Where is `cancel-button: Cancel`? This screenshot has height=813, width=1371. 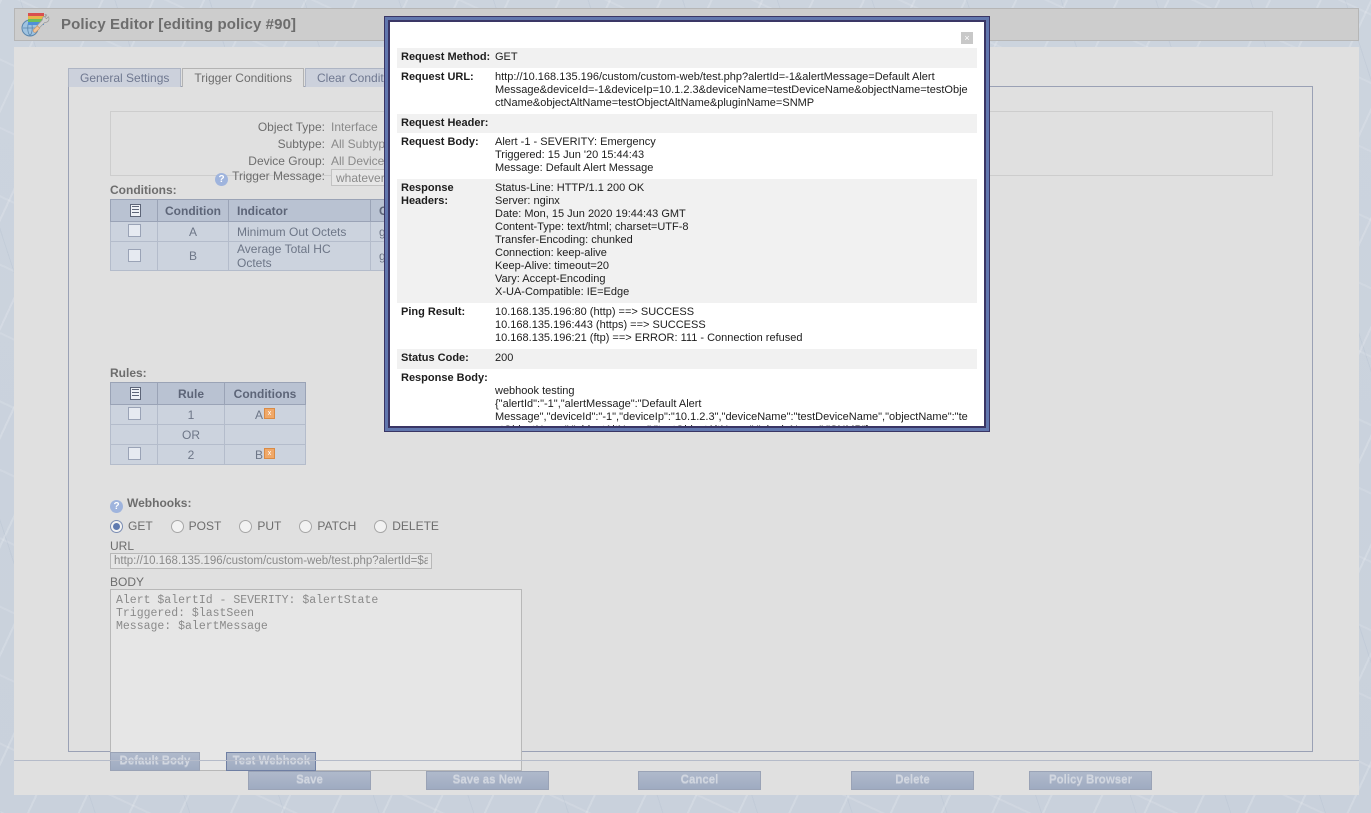
cancel-button: Cancel is located at coordinates (699, 780).